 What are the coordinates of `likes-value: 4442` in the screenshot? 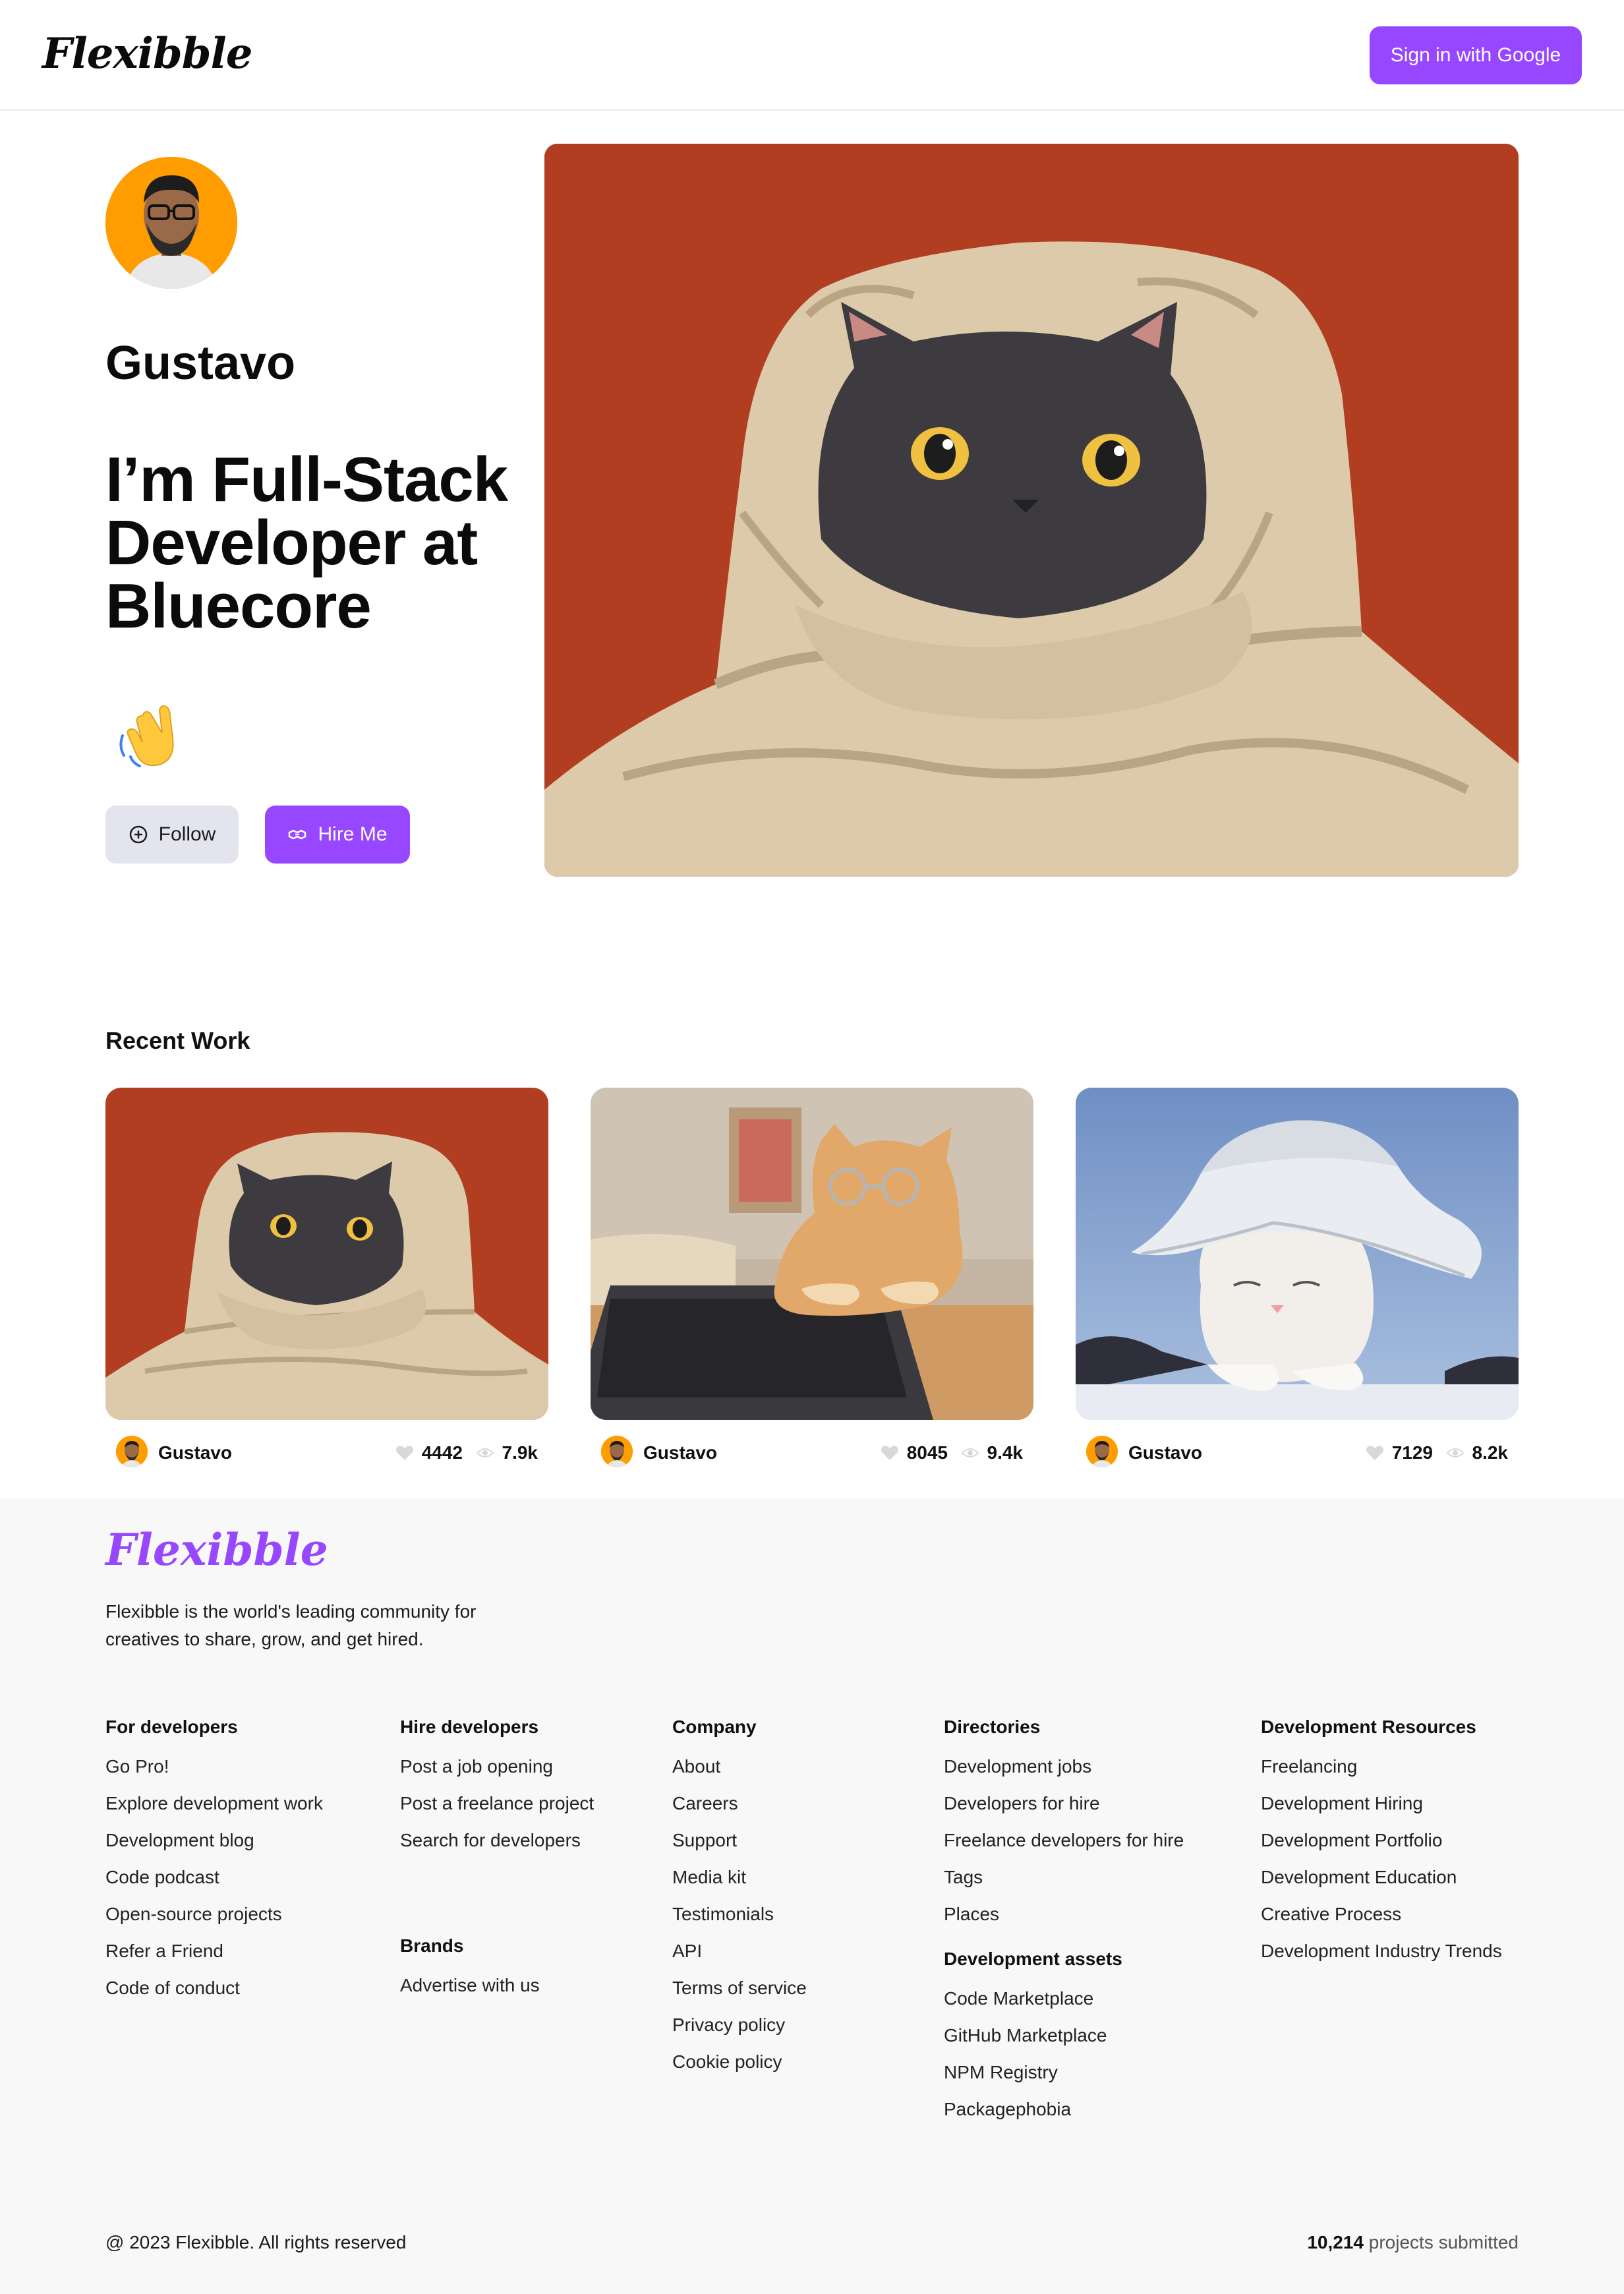 It's located at (442, 1452).